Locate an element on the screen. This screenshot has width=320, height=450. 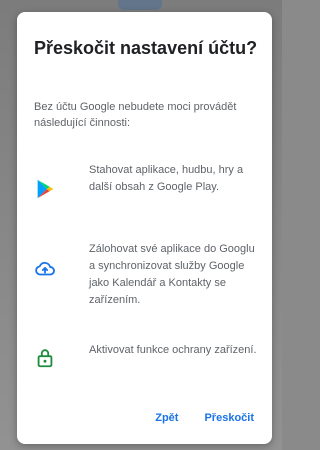
lock-icon is located at coordinates (45, 358).